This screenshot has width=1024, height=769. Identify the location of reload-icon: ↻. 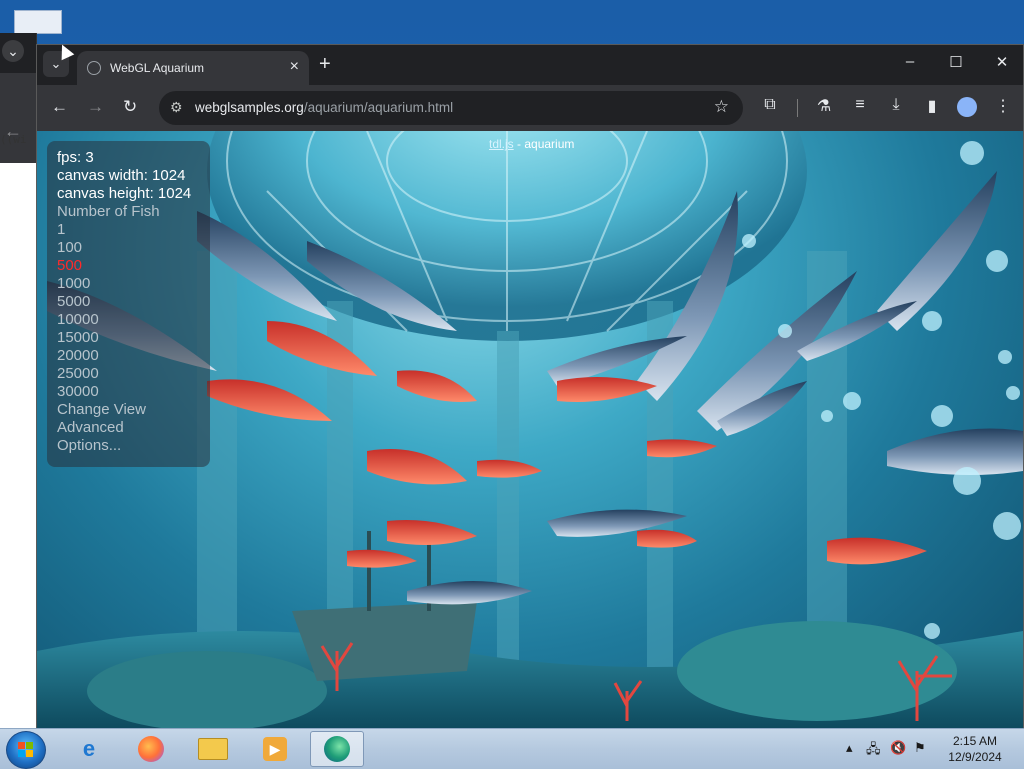
(130, 107).